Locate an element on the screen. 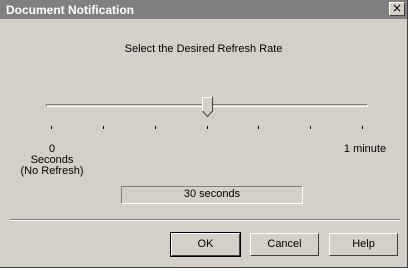 This screenshot has width=410, height=271. window-title: Document Notification is located at coordinates (70, 10).